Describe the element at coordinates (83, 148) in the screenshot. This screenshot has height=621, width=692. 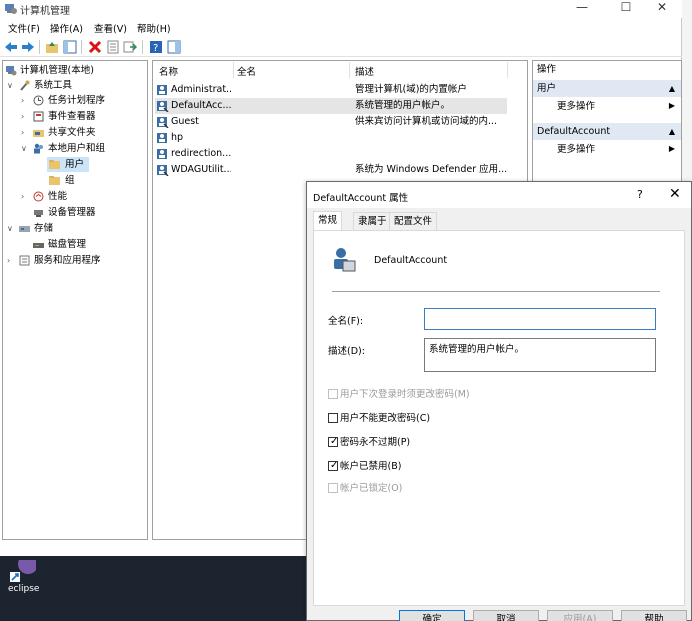
I see `tree-node-local-users-groups: ∨ 本地用户和组` at that location.